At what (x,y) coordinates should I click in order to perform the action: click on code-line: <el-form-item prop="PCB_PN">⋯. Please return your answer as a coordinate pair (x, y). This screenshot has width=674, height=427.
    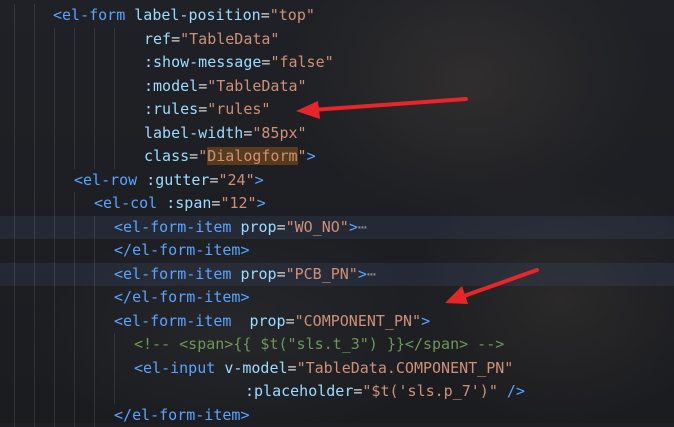
    Looking at the image, I should click on (337, 275).